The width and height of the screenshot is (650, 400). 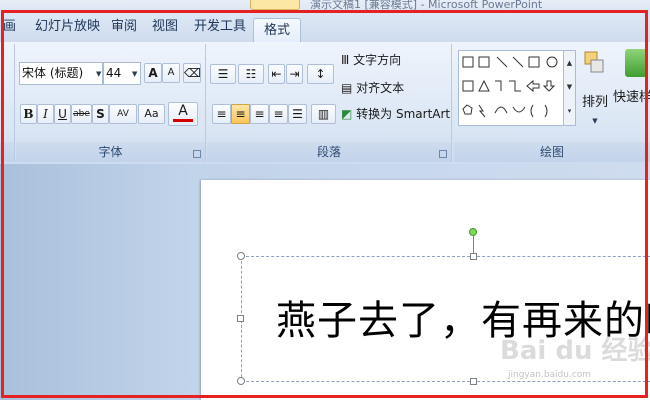 What do you see at coordinates (124, 27) in the screenshot?
I see `tab-review: 审阅` at bounding box center [124, 27].